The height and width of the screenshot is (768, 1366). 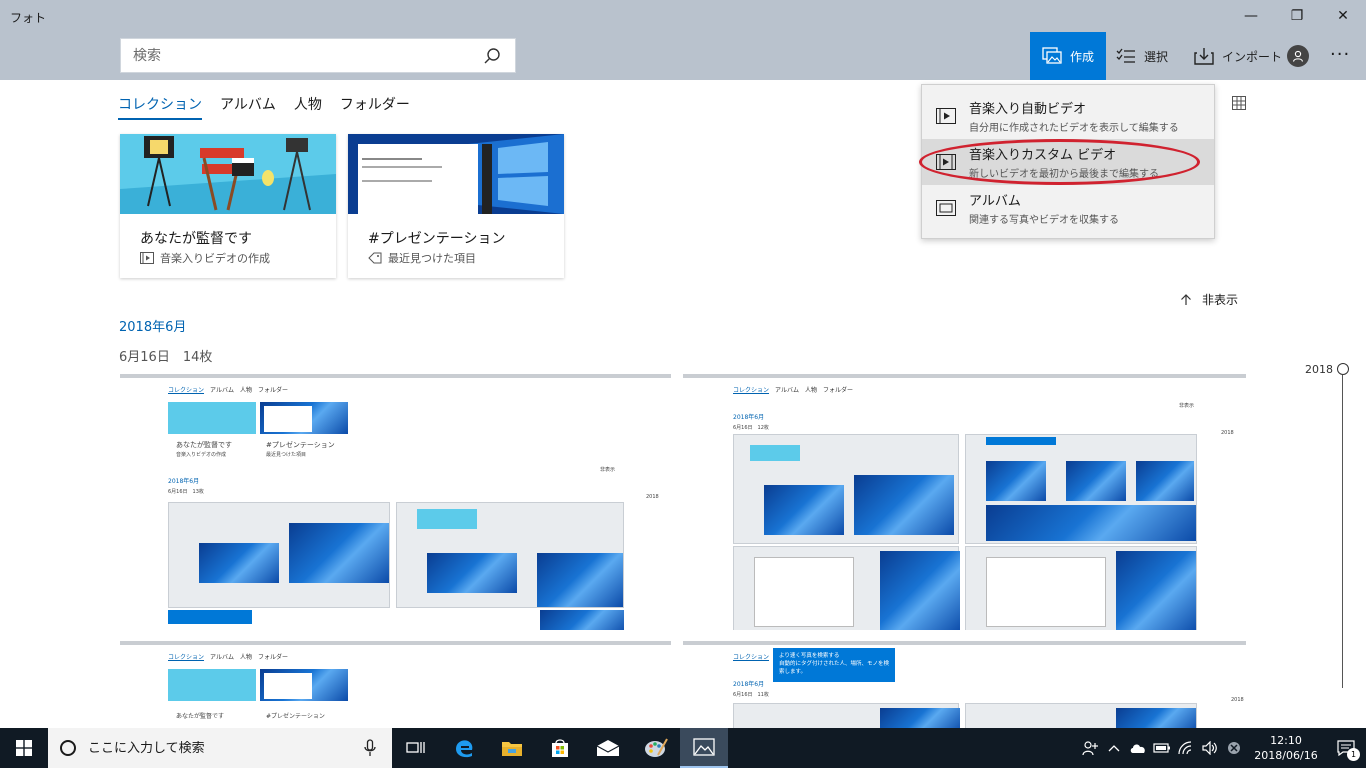 What do you see at coordinates (279, 555) in the screenshot?
I see `mini-screenshot-a` at bounding box center [279, 555].